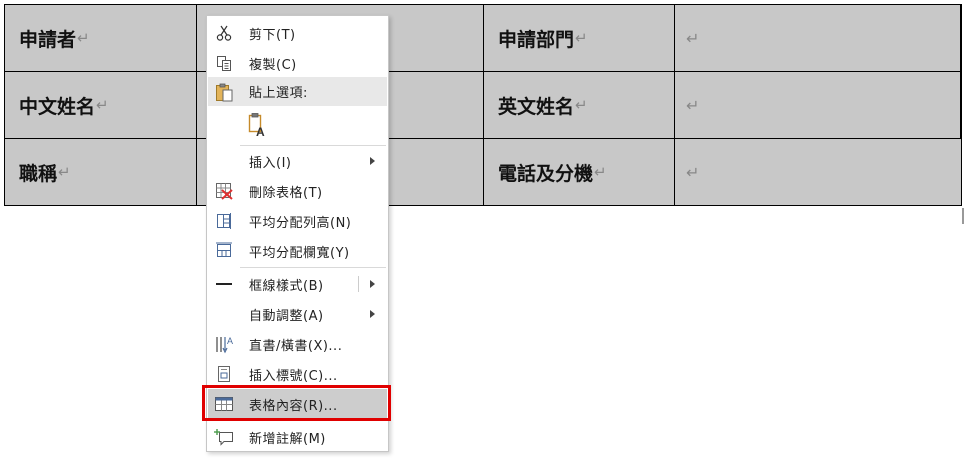 Image resolution: width=966 pixels, height=460 pixels. I want to click on menu-item-label: 框線樣式(B), so click(286, 286).